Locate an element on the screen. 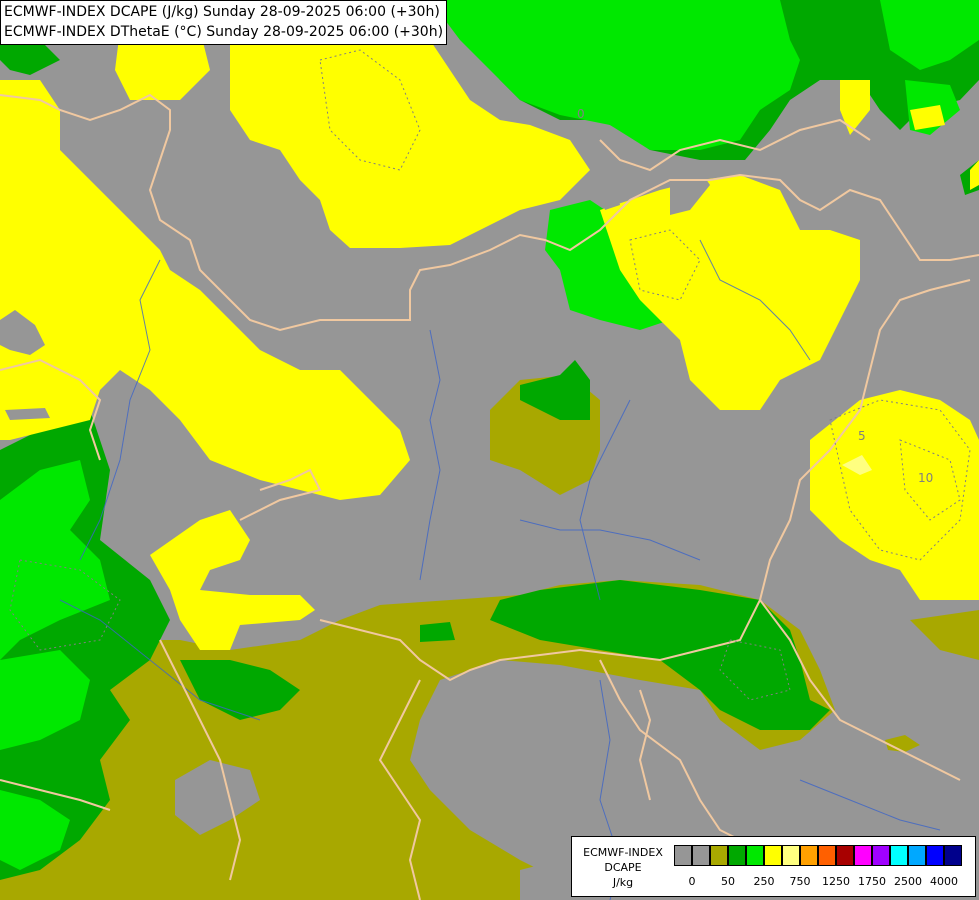 This screenshot has height=900, width=979. legend-tick-label: 2500 is located at coordinates (908, 881).